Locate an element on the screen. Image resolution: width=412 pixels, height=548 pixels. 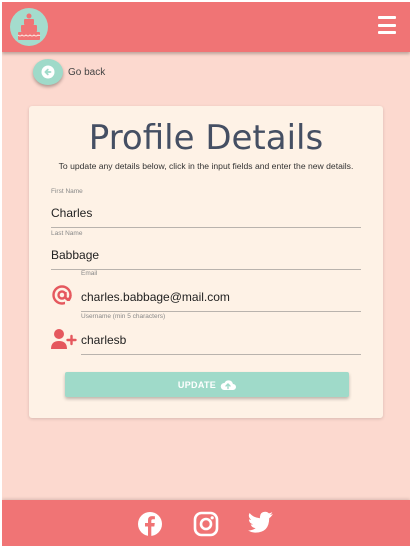
page-title: Profile Details is located at coordinates (206, 138).